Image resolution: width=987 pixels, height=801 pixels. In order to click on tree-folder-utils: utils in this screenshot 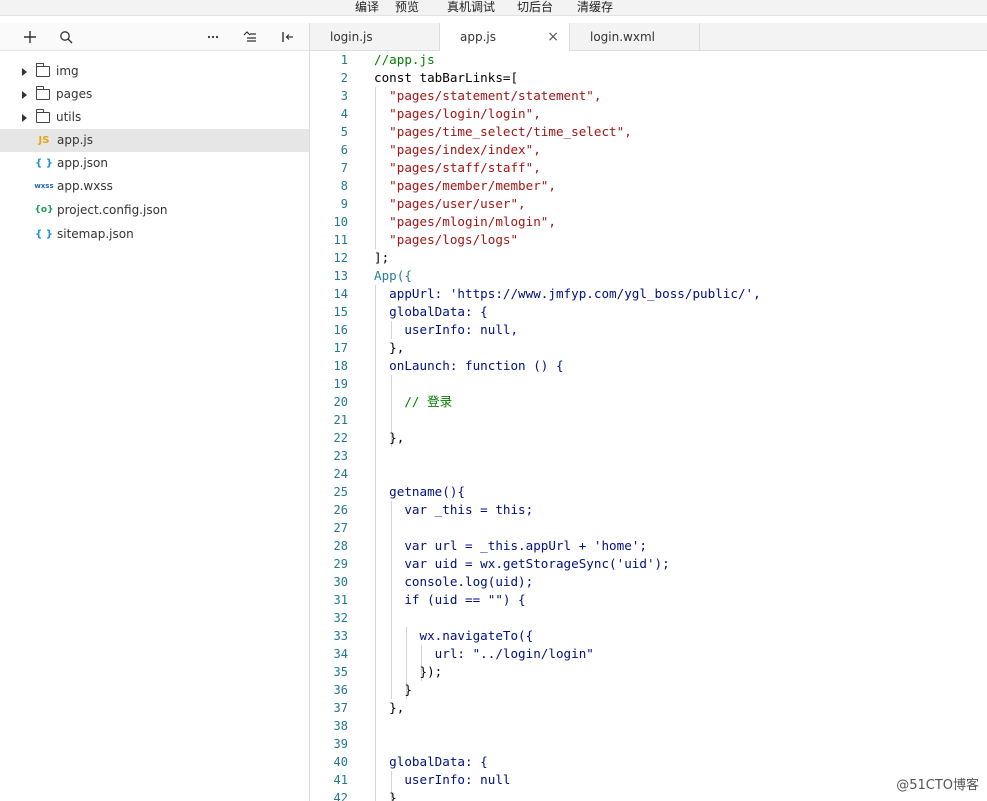, I will do `click(154, 117)`.